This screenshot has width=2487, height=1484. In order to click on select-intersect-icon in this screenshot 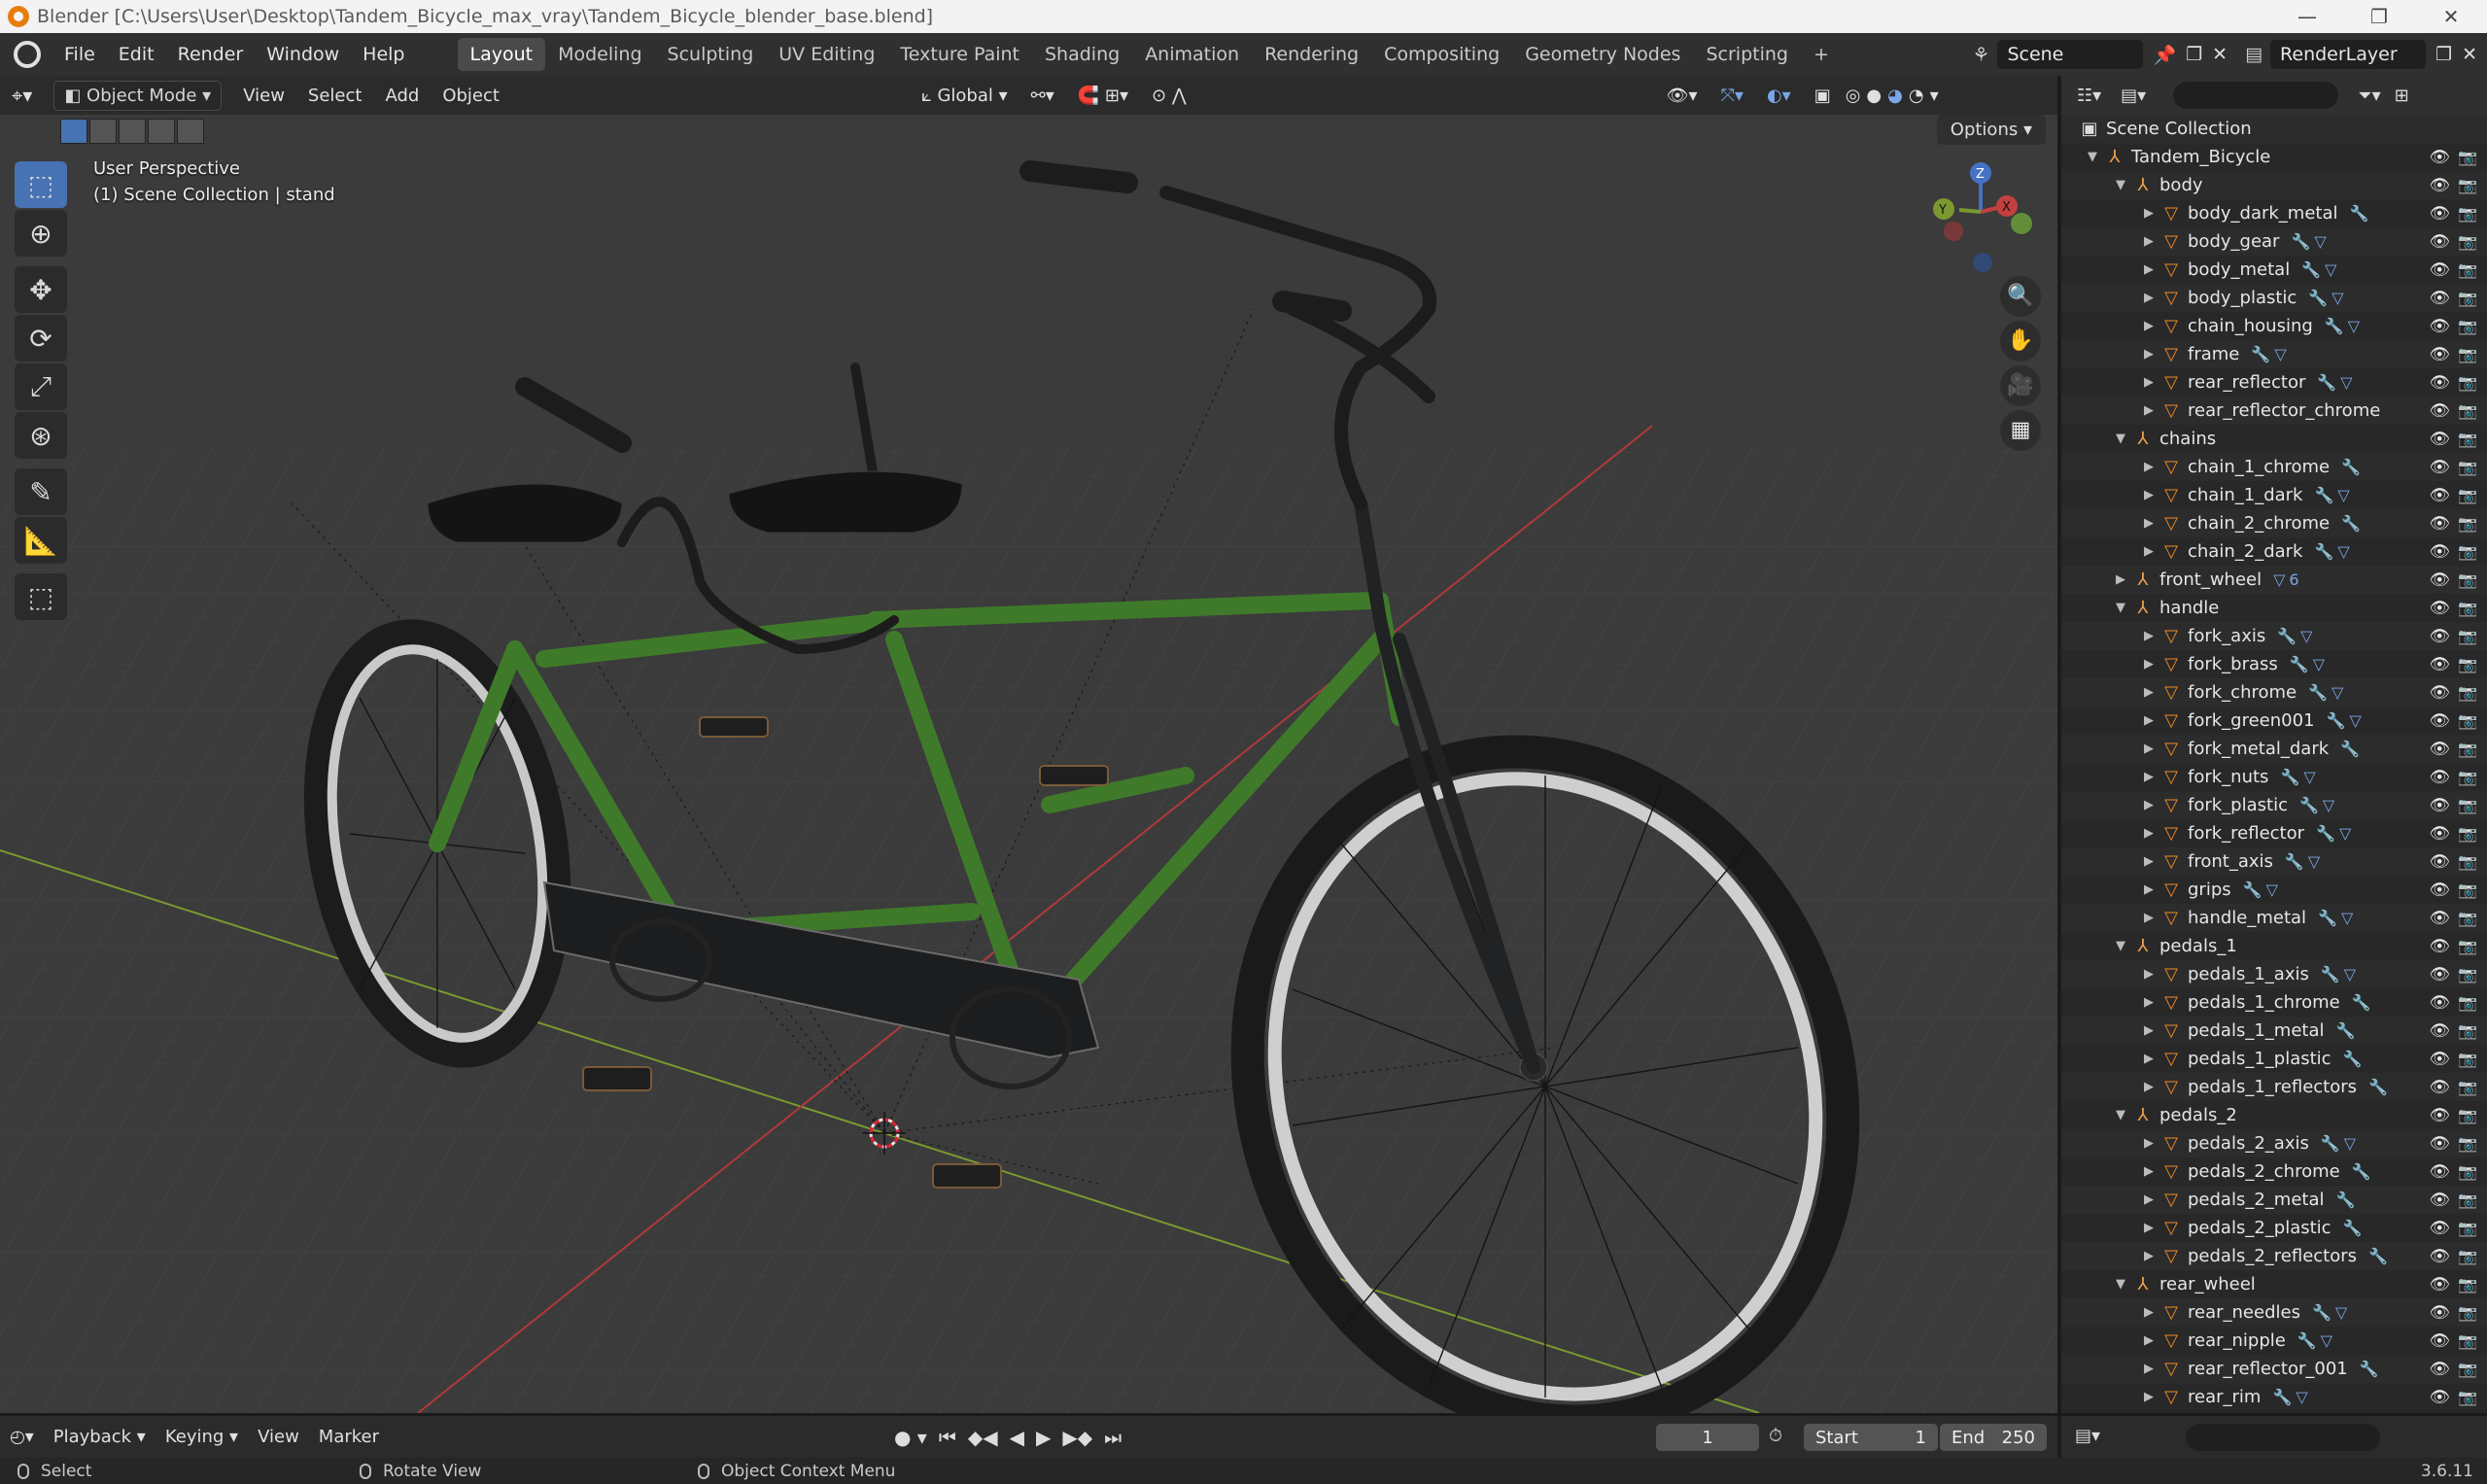, I will do `click(191, 131)`.